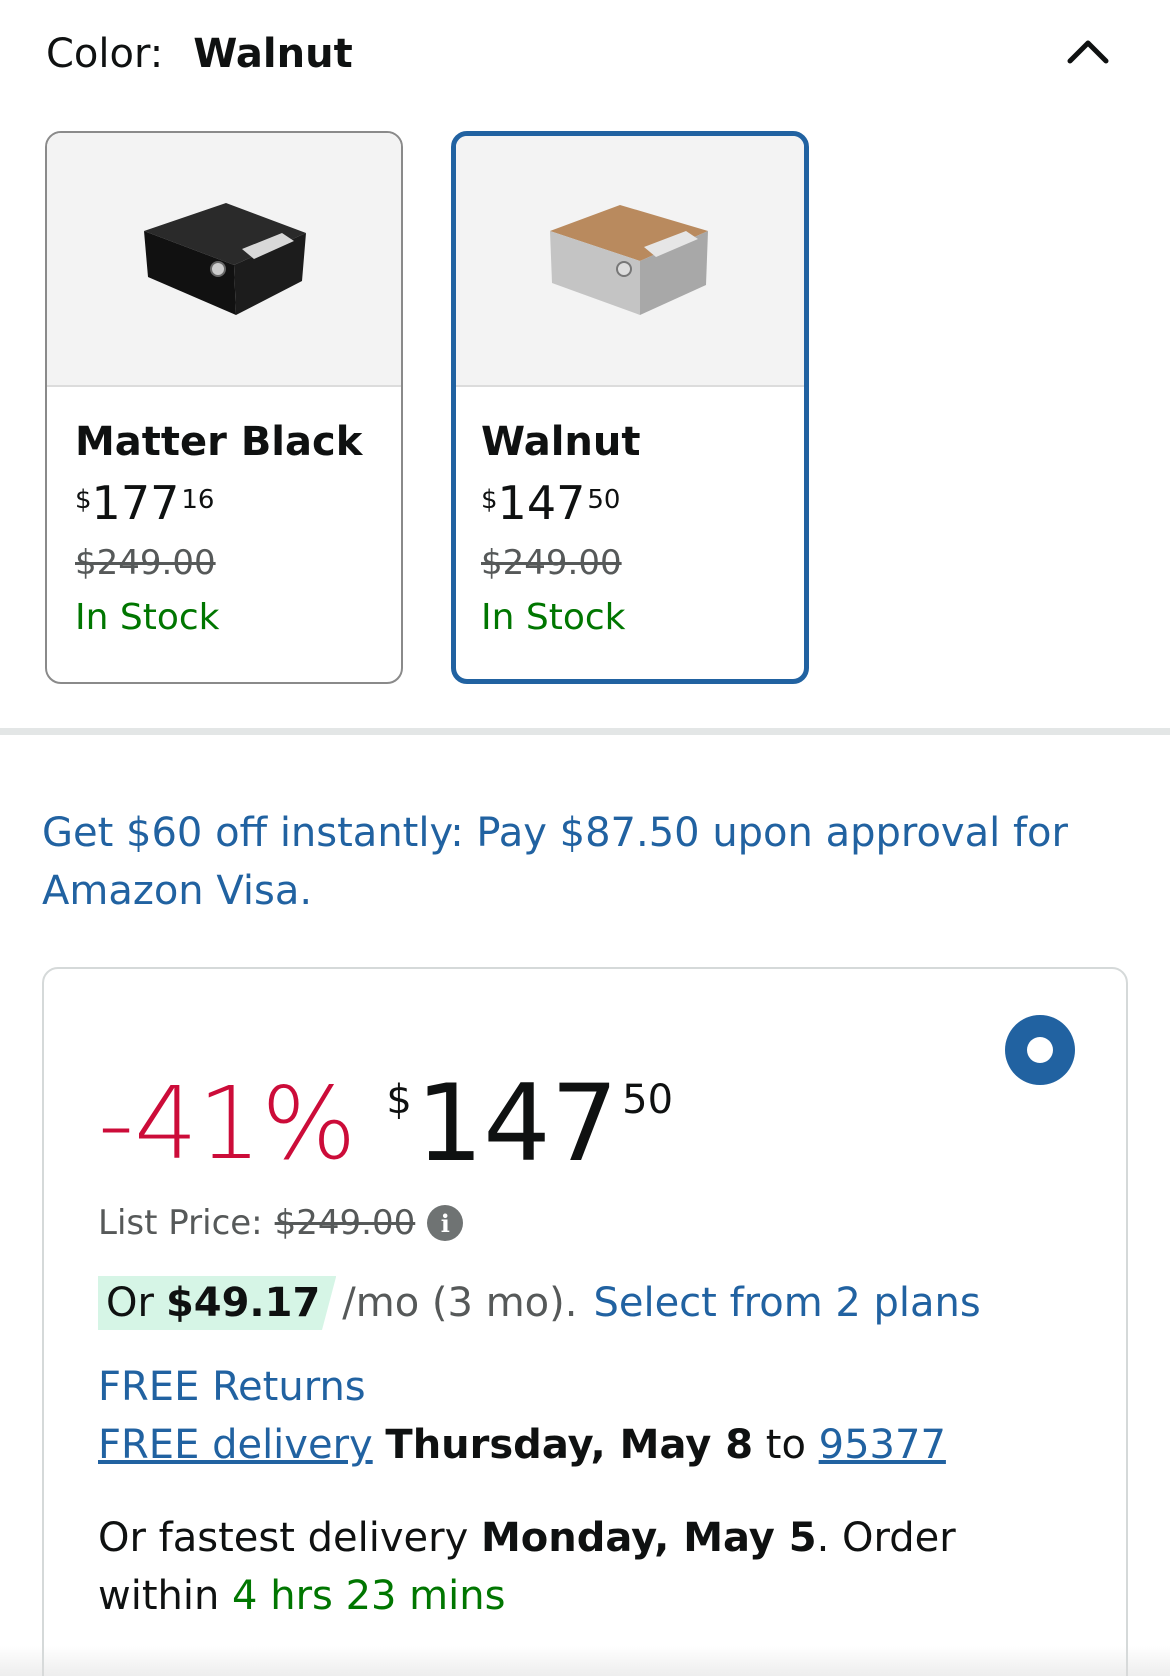 The height and width of the screenshot is (1676, 1170). I want to click on free-returns-link: FREE Returns, so click(232, 1387).